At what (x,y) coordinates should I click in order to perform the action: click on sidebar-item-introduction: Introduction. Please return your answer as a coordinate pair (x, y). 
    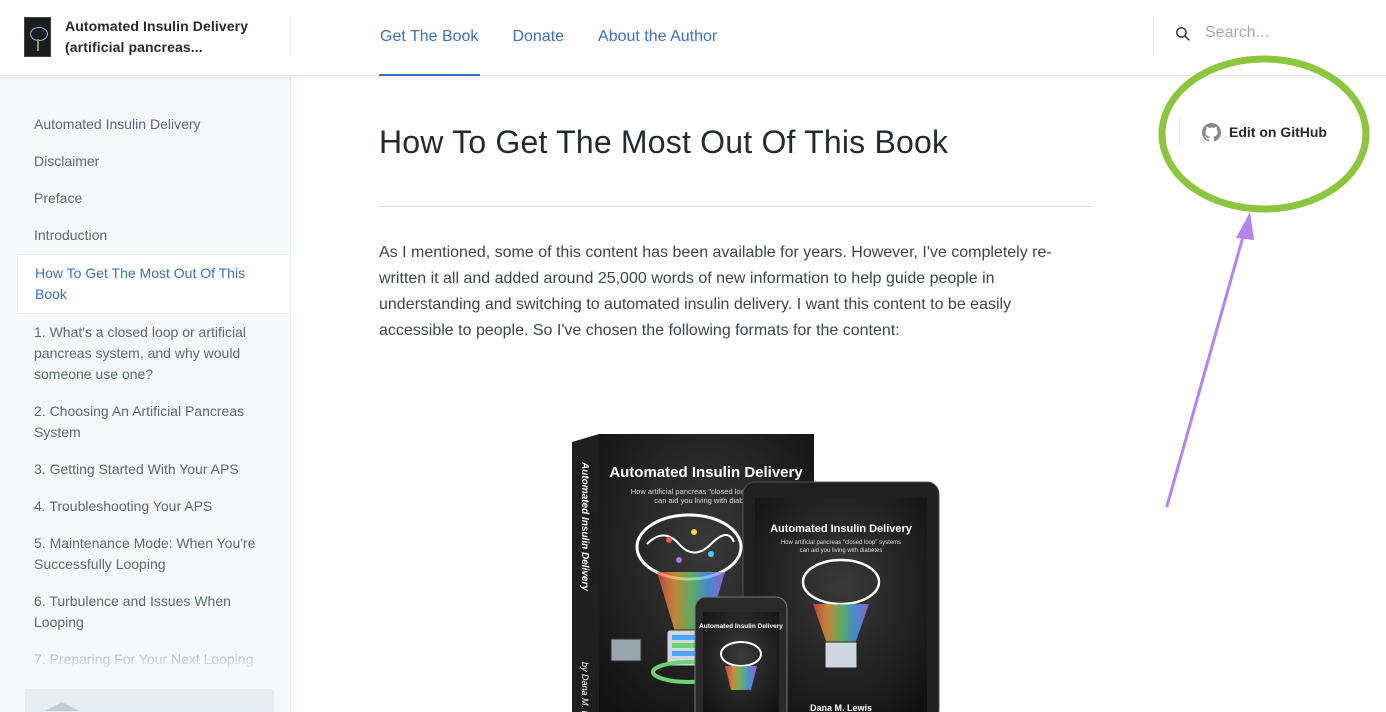
    Looking at the image, I should click on (153, 235).